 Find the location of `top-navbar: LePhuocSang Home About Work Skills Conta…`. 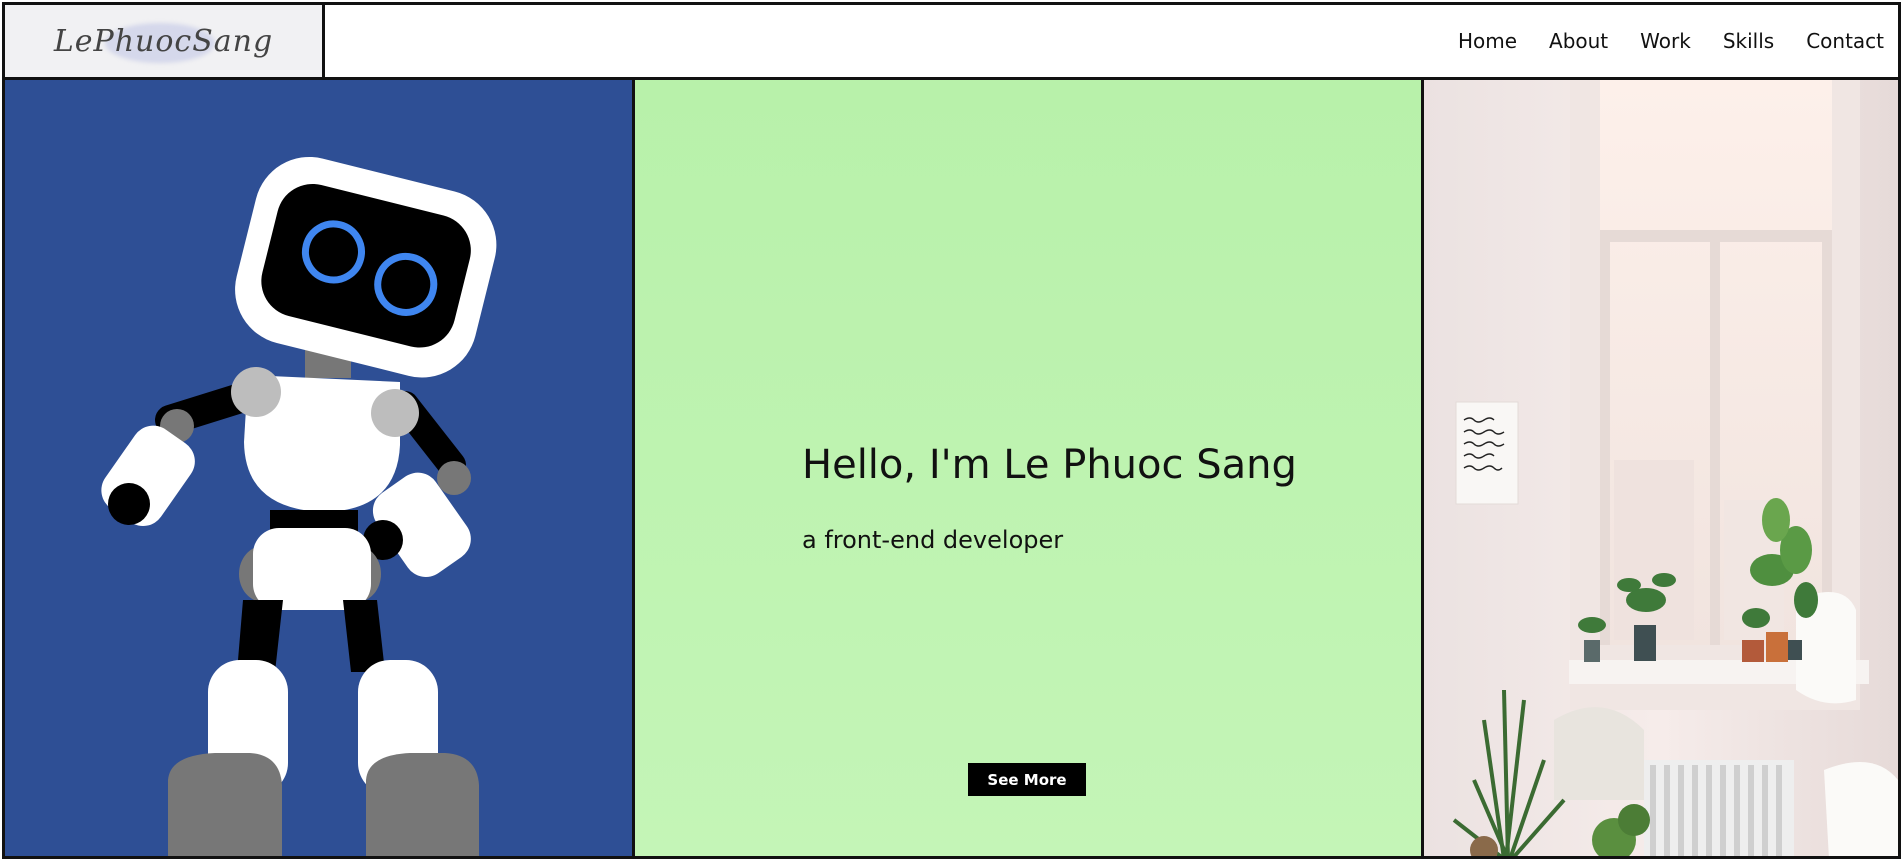

top-navbar: LePhuocSang Home About Work Skills Conta… is located at coordinates (951, 41).